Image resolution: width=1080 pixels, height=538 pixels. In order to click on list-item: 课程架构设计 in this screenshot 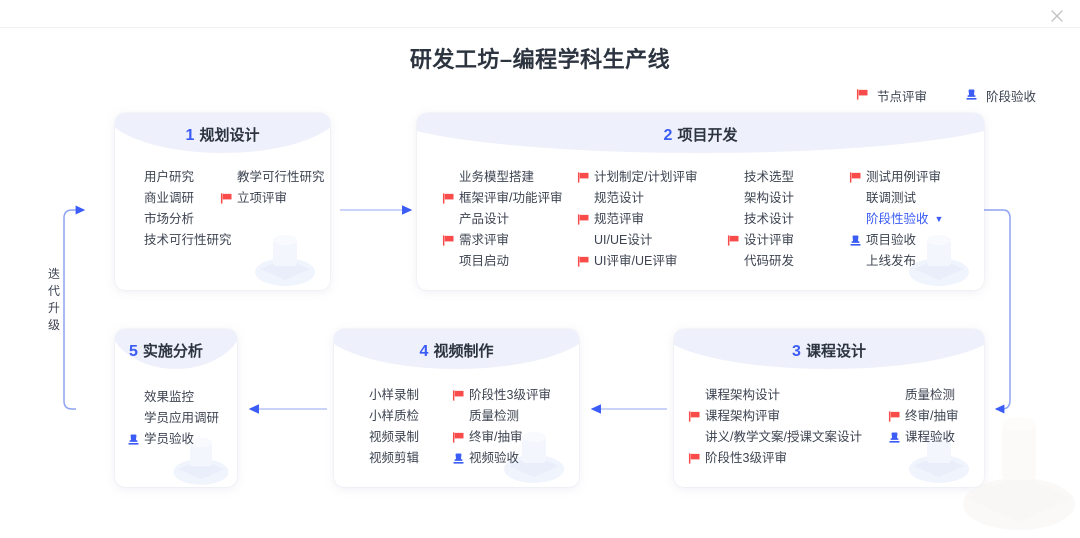, I will do `click(788, 395)`.